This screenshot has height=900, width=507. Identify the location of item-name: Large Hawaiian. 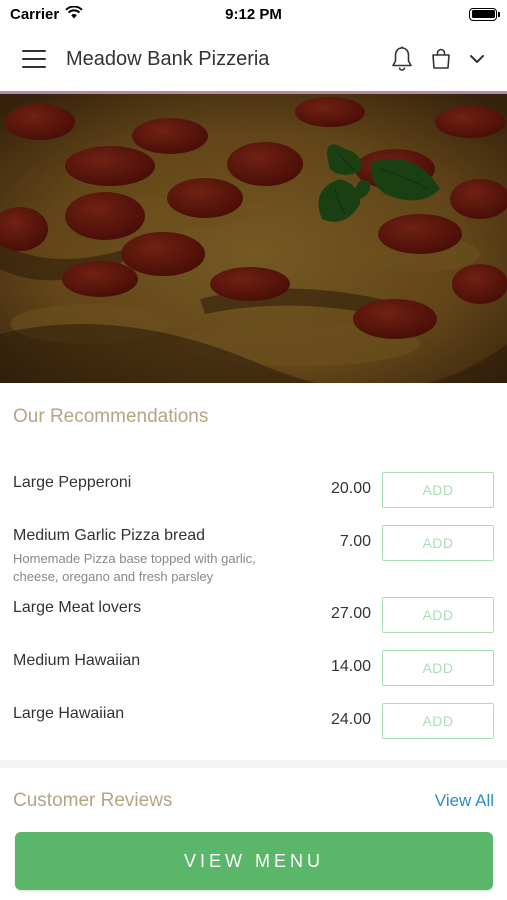
(69, 713).